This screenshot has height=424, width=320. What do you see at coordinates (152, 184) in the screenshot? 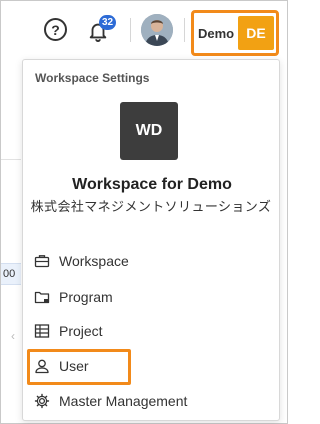
I see `workspace-name: Workspace for Demo` at bounding box center [152, 184].